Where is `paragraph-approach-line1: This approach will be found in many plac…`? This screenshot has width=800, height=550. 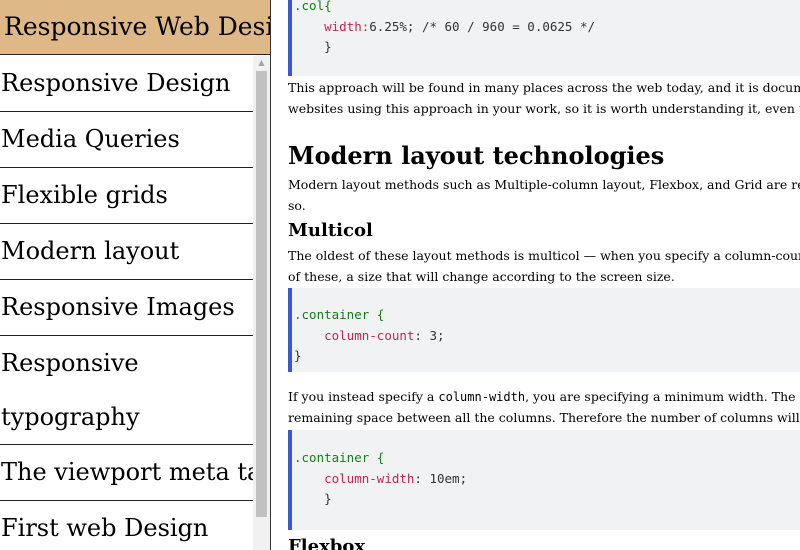 paragraph-approach-line1: This approach will be found in many plac… is located at coordinates (544, 87).